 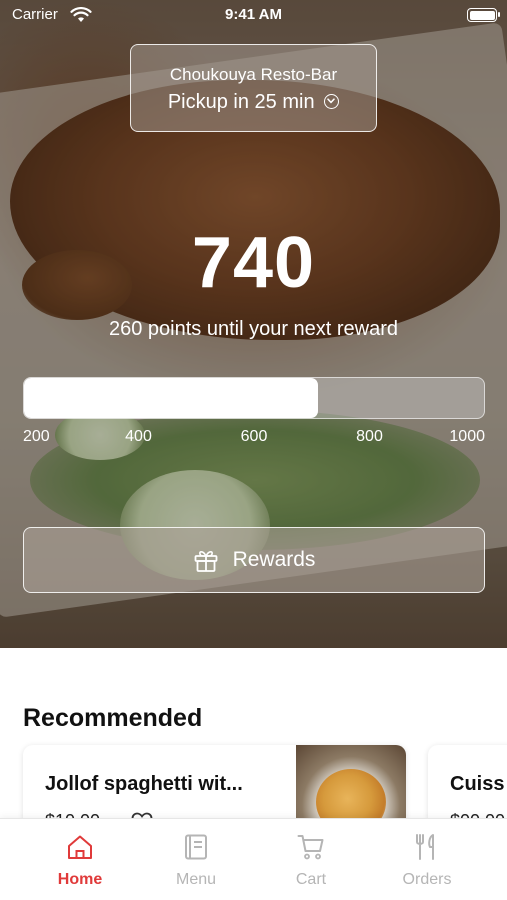 I want to click on points-progress-bar, so click(x=254, y=398).